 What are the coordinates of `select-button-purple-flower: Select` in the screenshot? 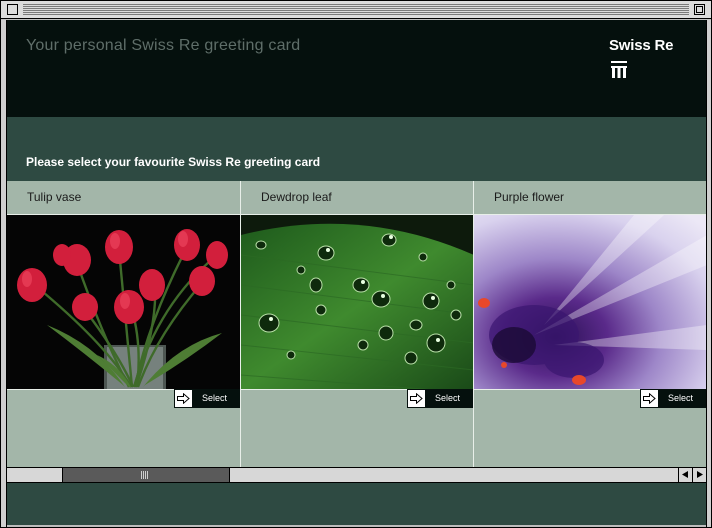 It's located at (673, 398).